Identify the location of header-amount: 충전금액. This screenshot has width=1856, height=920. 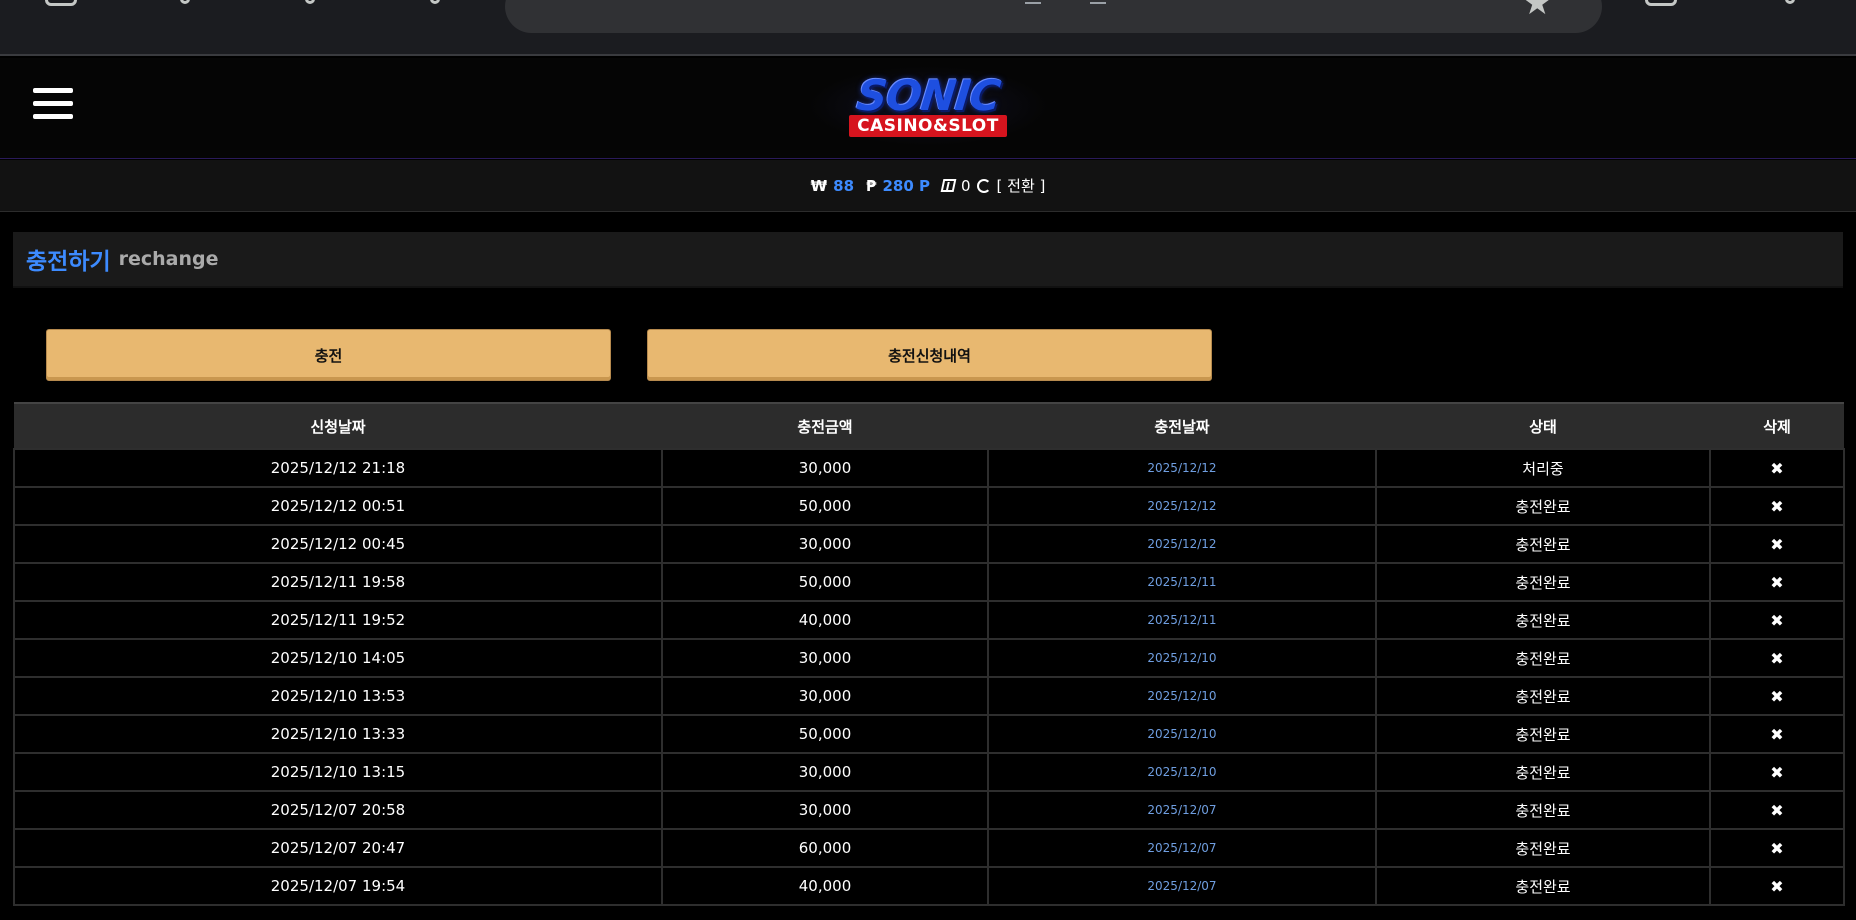
(825, 426).